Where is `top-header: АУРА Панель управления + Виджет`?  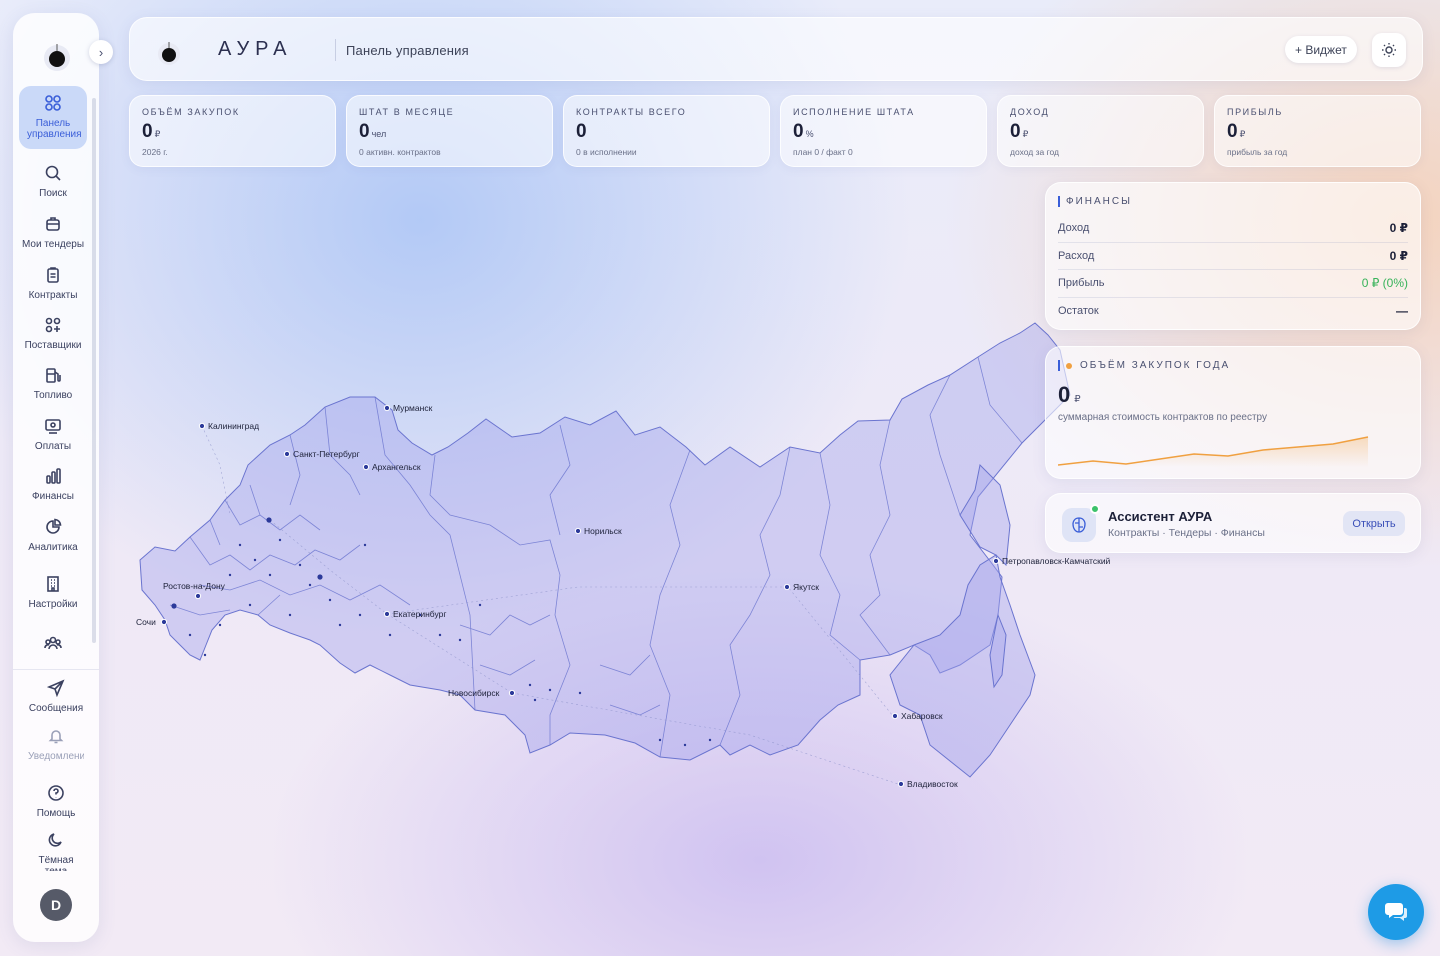
top-header: АУРА Панель управления + Виджет is located at coordinates (776, 49).